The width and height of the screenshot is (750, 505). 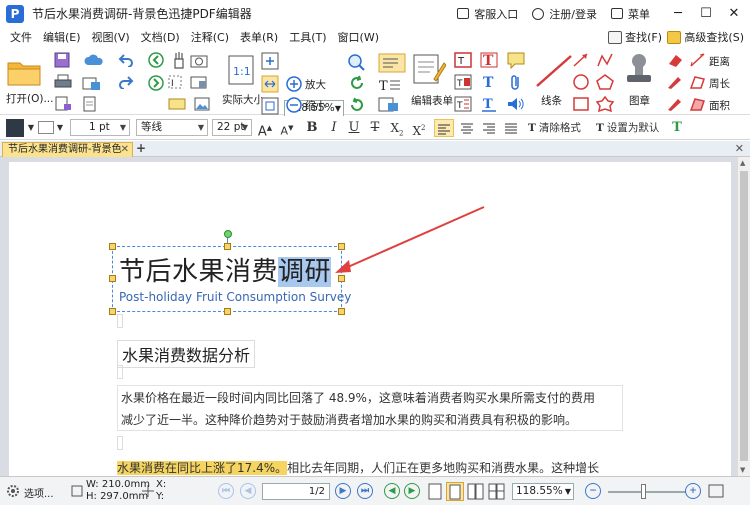 What do you see at coordinates (294, 105) in the screenshot?
I see `zoom-out-icon` at bounding box center [294, 105].